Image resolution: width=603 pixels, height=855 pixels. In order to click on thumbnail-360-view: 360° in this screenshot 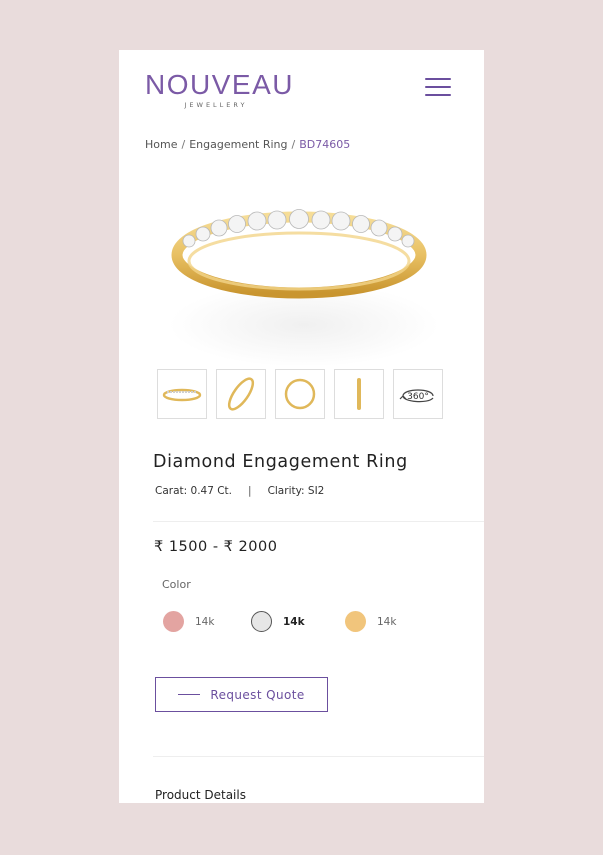, I will do `click(418, 394)`.